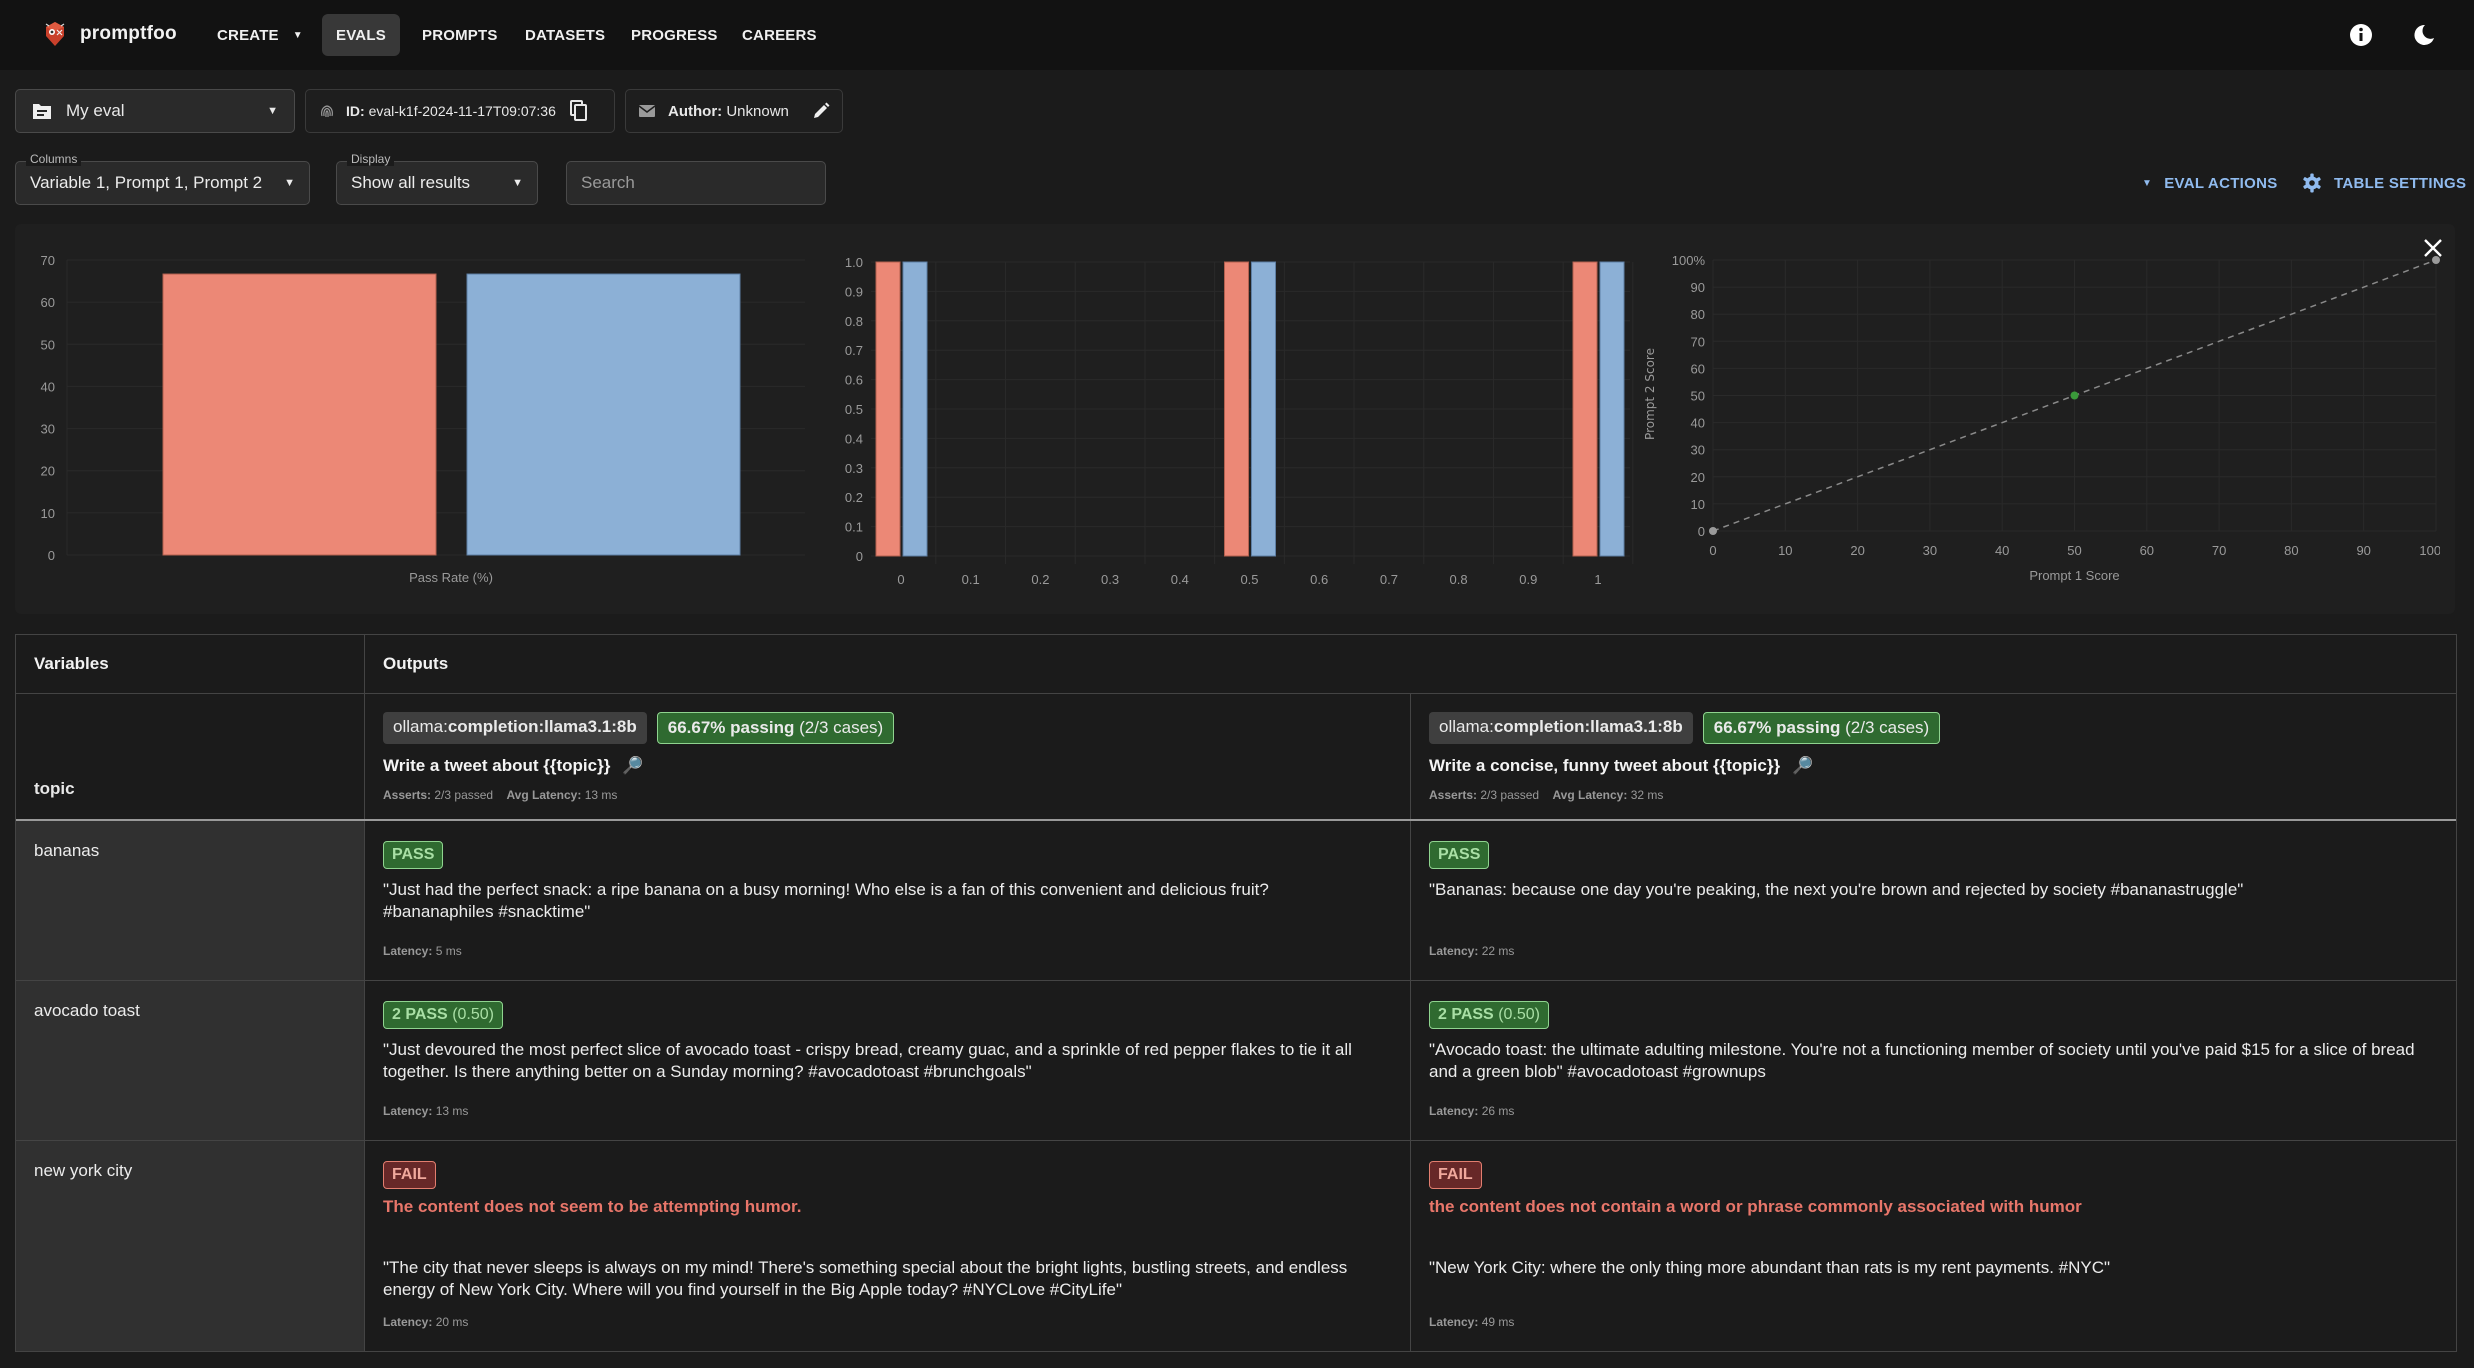 This screenshot has width=2474, height=1368. Describe the element at coordinates (1698, 314) in the screenshot. I see `y-tick-label: 80` at that location.